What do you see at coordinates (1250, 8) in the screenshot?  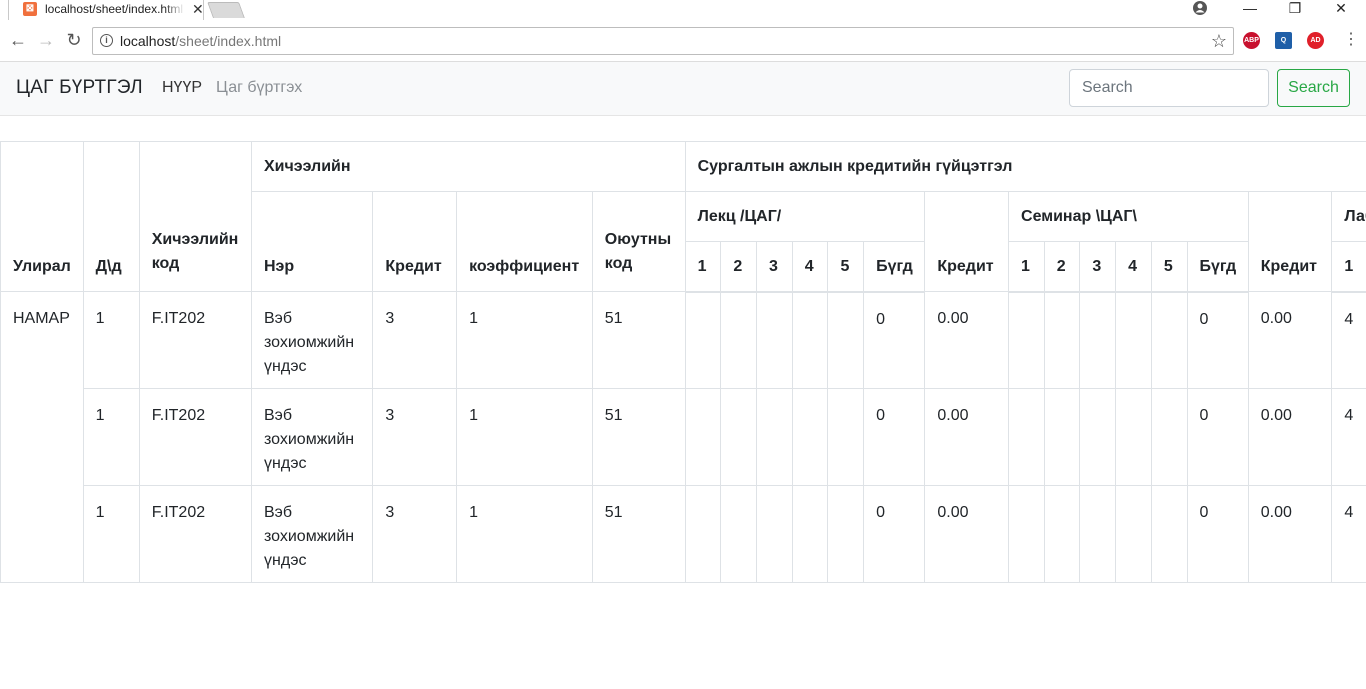 I see `minimize-icon: —` at bounding box center [1250, 8].